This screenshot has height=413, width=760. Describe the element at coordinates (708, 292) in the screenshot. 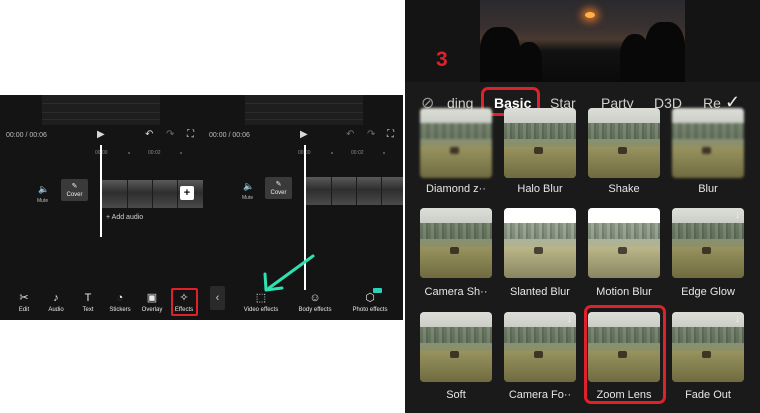

I see `effect-label: Edge Glow` at that location.